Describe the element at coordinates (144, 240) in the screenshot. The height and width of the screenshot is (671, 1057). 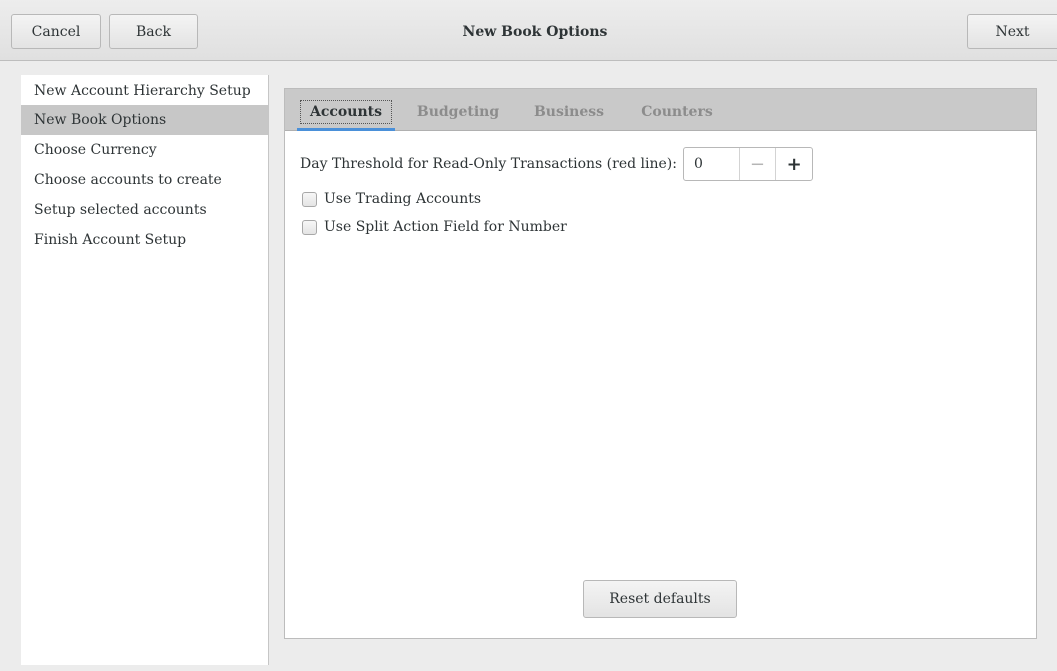
I see `sidebar-item-finish-setup: Finish Account Setup` at that location.